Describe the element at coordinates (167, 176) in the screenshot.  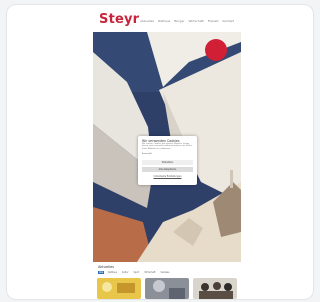
I see `individual-settings-link: Individuelle Einstellungen` at that location.